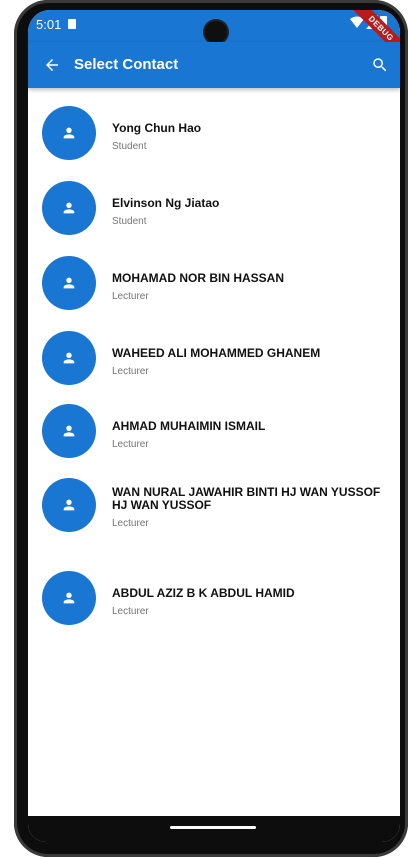 Image resolution: width=408 pixels, height=857 pixels. I want to click on contact-text: Elvinson Ng Jiatao Student, so click(249, 204).